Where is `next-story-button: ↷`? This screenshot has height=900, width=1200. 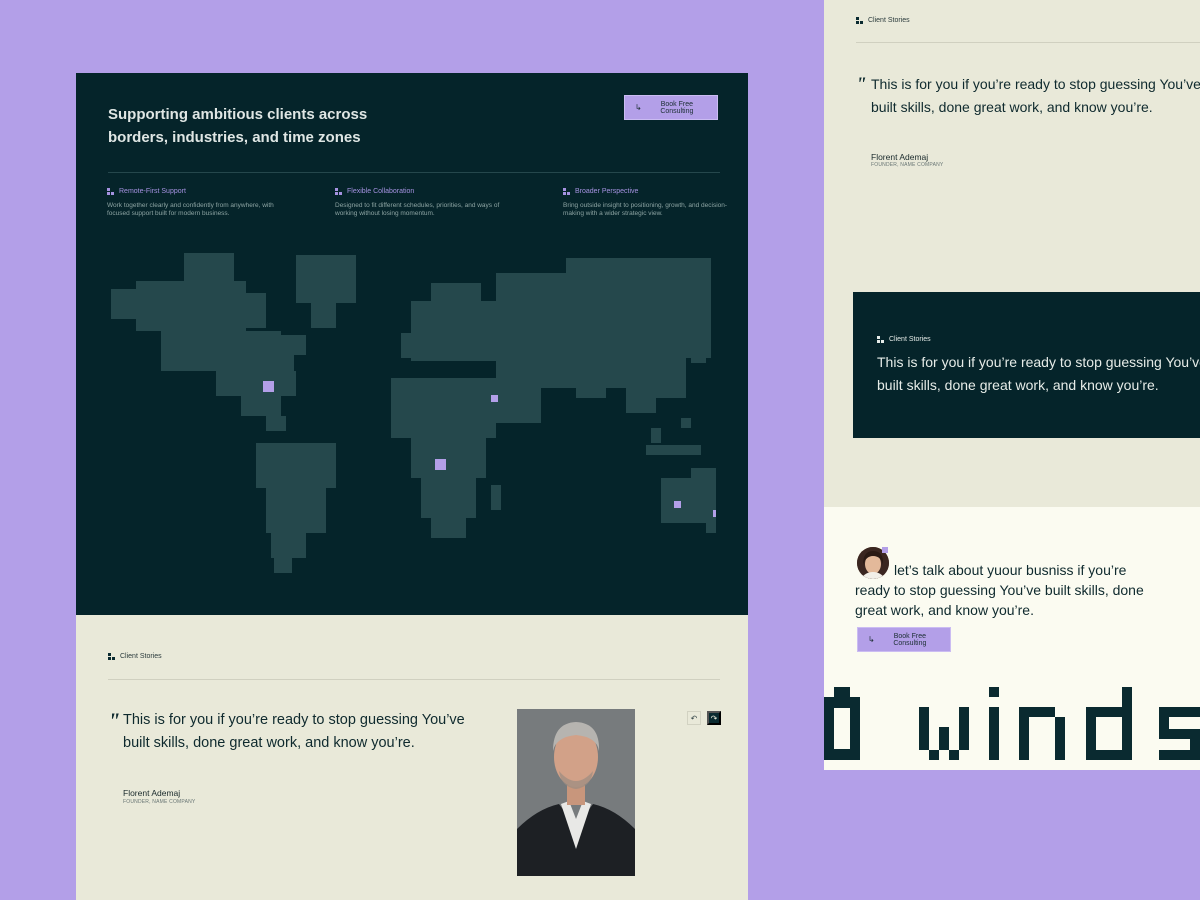
next-story-button: ↷ is located at coordinates (714, 718).